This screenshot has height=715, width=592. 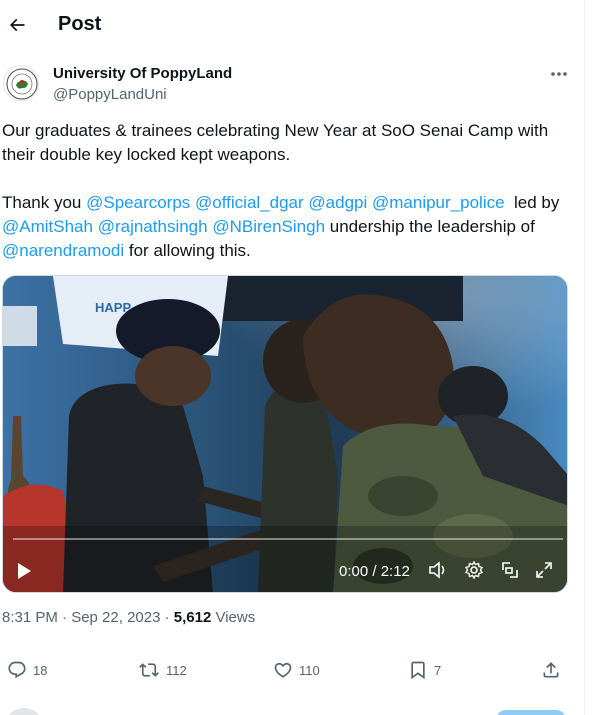 I want to click on repost-button: 112, so click(x=162, y=670).